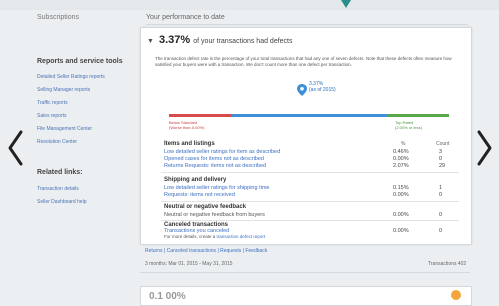  What do you see at coordinates (58, 17) in the screenshot?
I see `sidebar-subscriptions-link: Subscriptions` at bounding box center [58, 17].